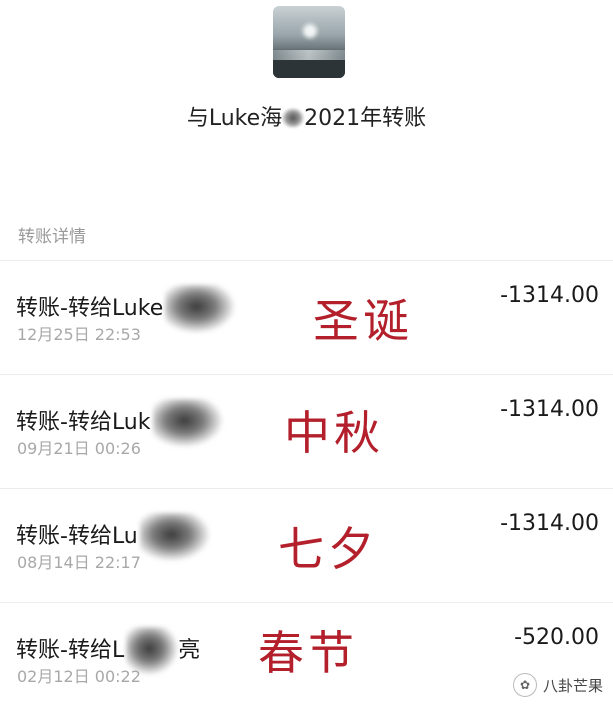 The width and height of the screenshot is (613, 715). Describe the element at coordinates (363, 321) in the screenshot. I see `holiday-annotation: 圣诞` at that location.